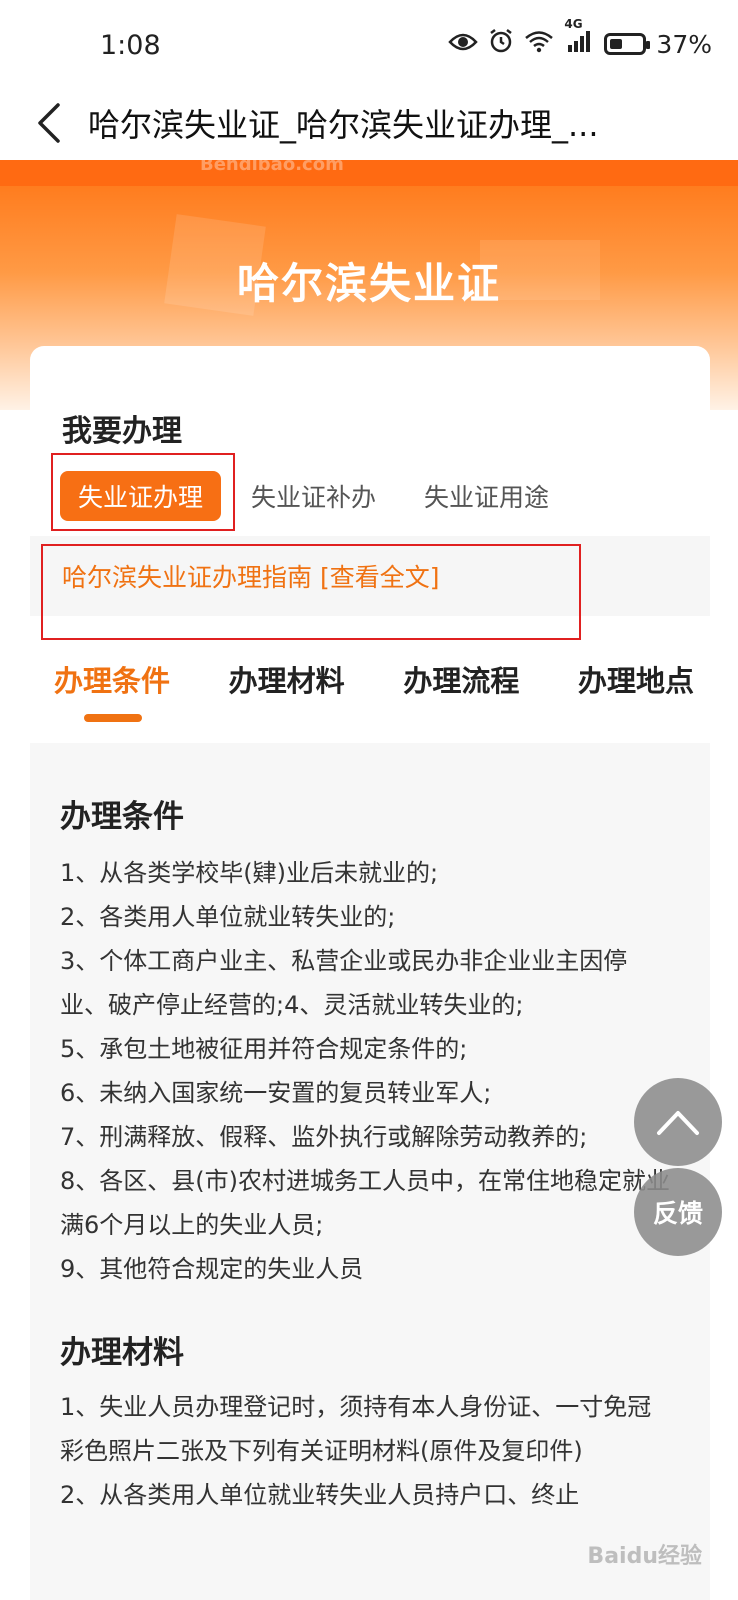  Describe the element at coordinates (684, 44) in the screenshot. I see `battery-percent: 37%` at that location.